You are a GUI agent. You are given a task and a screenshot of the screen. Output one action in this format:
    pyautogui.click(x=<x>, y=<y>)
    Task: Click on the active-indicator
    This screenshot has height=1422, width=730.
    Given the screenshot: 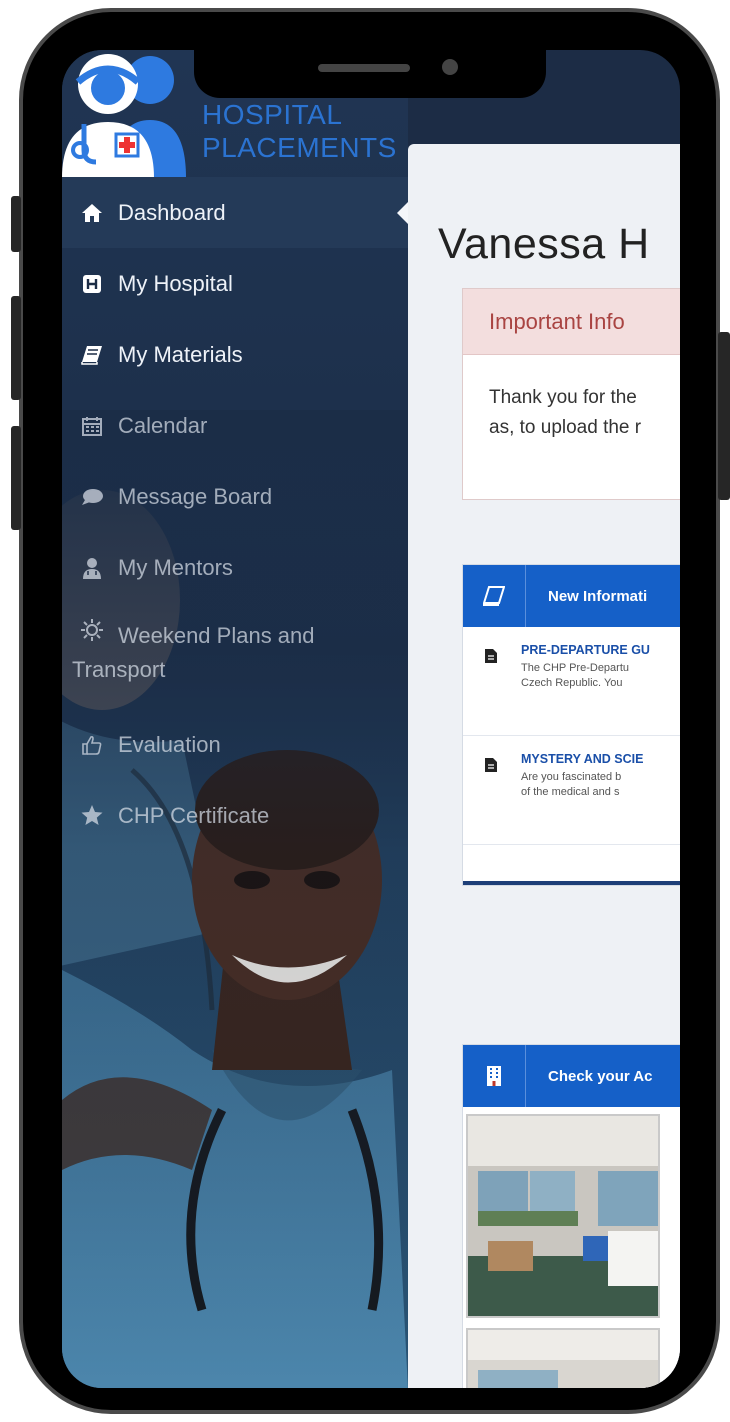 What is the action you would take?
    pyautogui.click(x=402, y=213)
    